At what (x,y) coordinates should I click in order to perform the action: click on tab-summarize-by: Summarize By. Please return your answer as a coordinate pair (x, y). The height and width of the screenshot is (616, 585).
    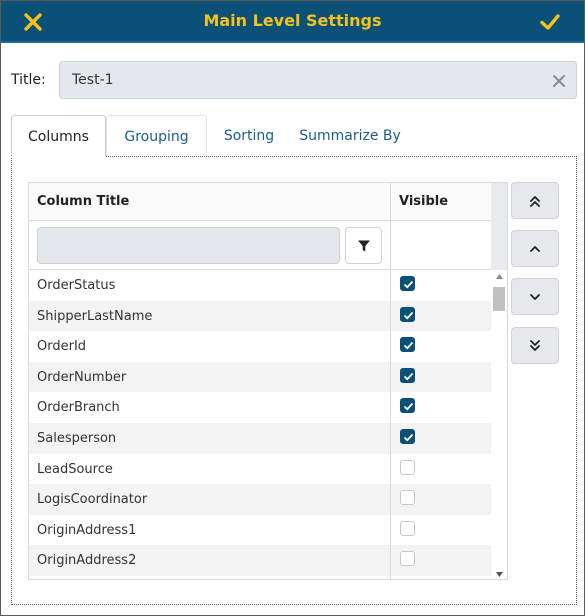
    Looking at the image, I should click on (350, 136).